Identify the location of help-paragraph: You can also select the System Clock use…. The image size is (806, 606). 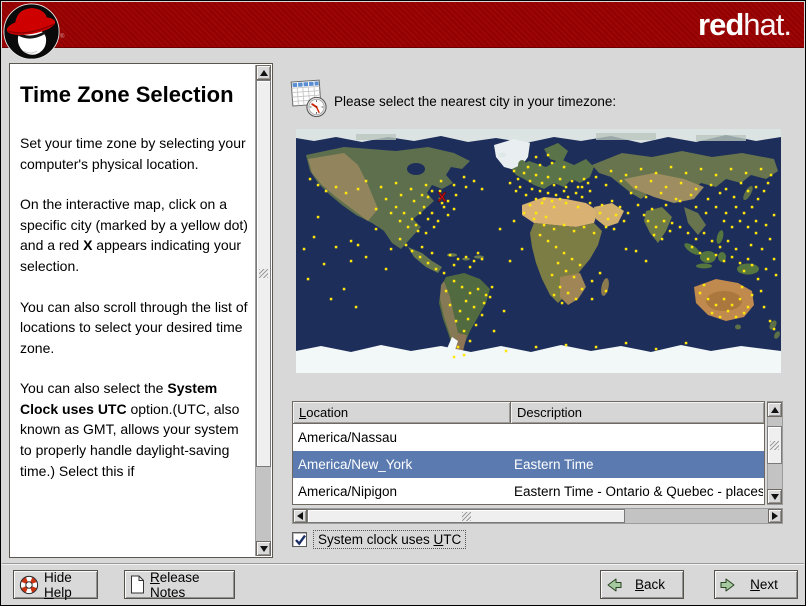
(130, 429).